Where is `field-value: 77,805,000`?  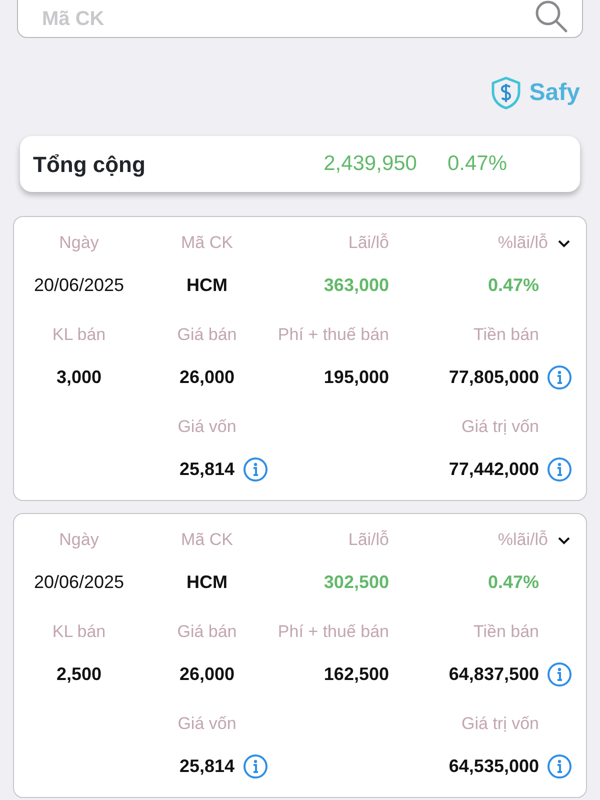 field-value: 77,805,000 is located at coordinates (493, 377).